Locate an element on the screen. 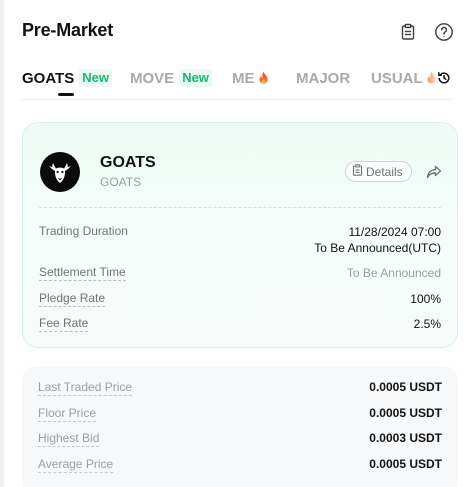 This screenshot has height=487, width=474. tab-label: MAJOR is located at coordinates (323, 78).